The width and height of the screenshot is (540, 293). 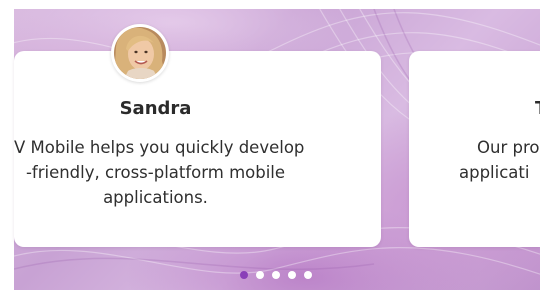 I want to click on carousel-pagination, so click(x=276, y=275).